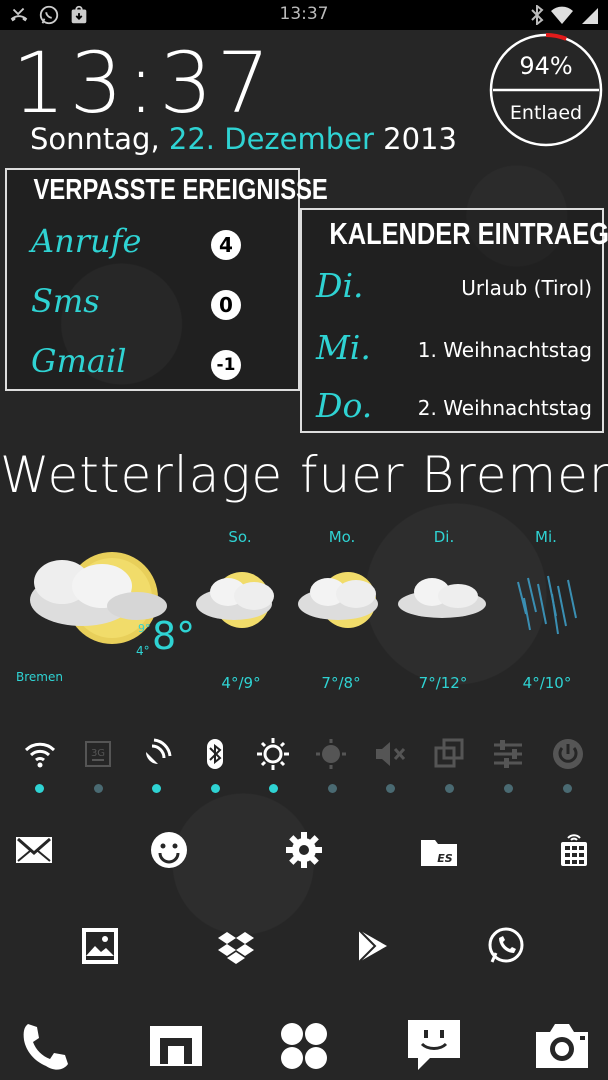 This screenshot has width=608, height=1080. I want to click on mute-toggle, so click(390, 754).